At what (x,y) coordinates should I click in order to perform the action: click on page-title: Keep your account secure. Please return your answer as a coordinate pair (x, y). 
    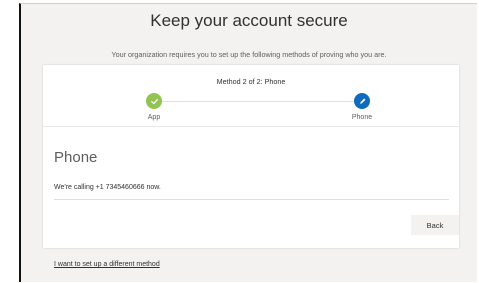
    Looking at the image, I should click on (249, 20).